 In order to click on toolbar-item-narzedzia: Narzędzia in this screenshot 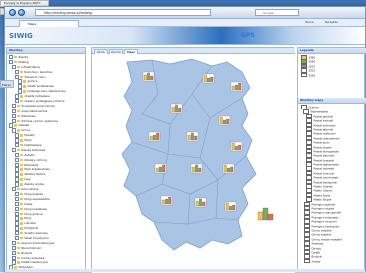, I will do `click(331, 23)`.